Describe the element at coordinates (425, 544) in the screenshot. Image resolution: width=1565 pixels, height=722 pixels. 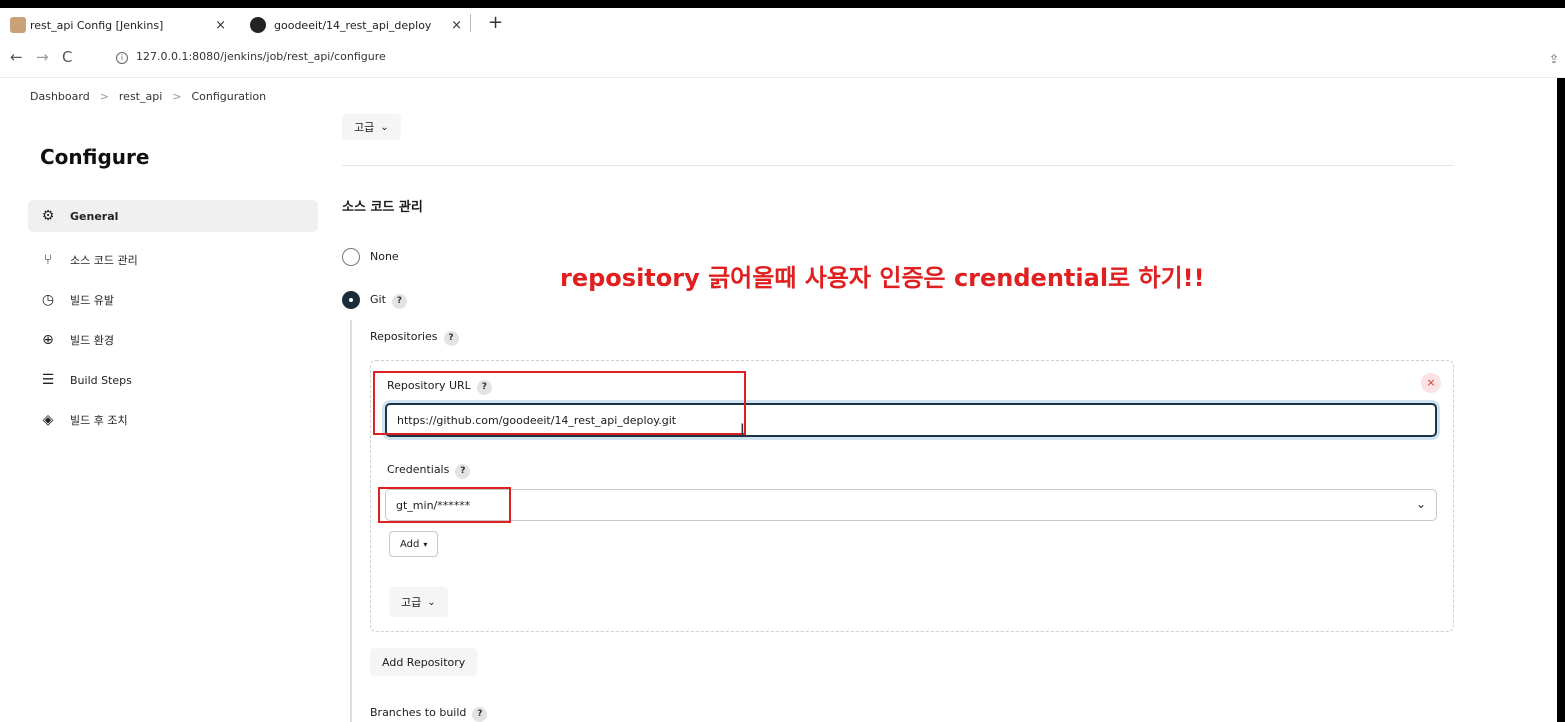
I see `caret-down-icon: ▾` at that location.